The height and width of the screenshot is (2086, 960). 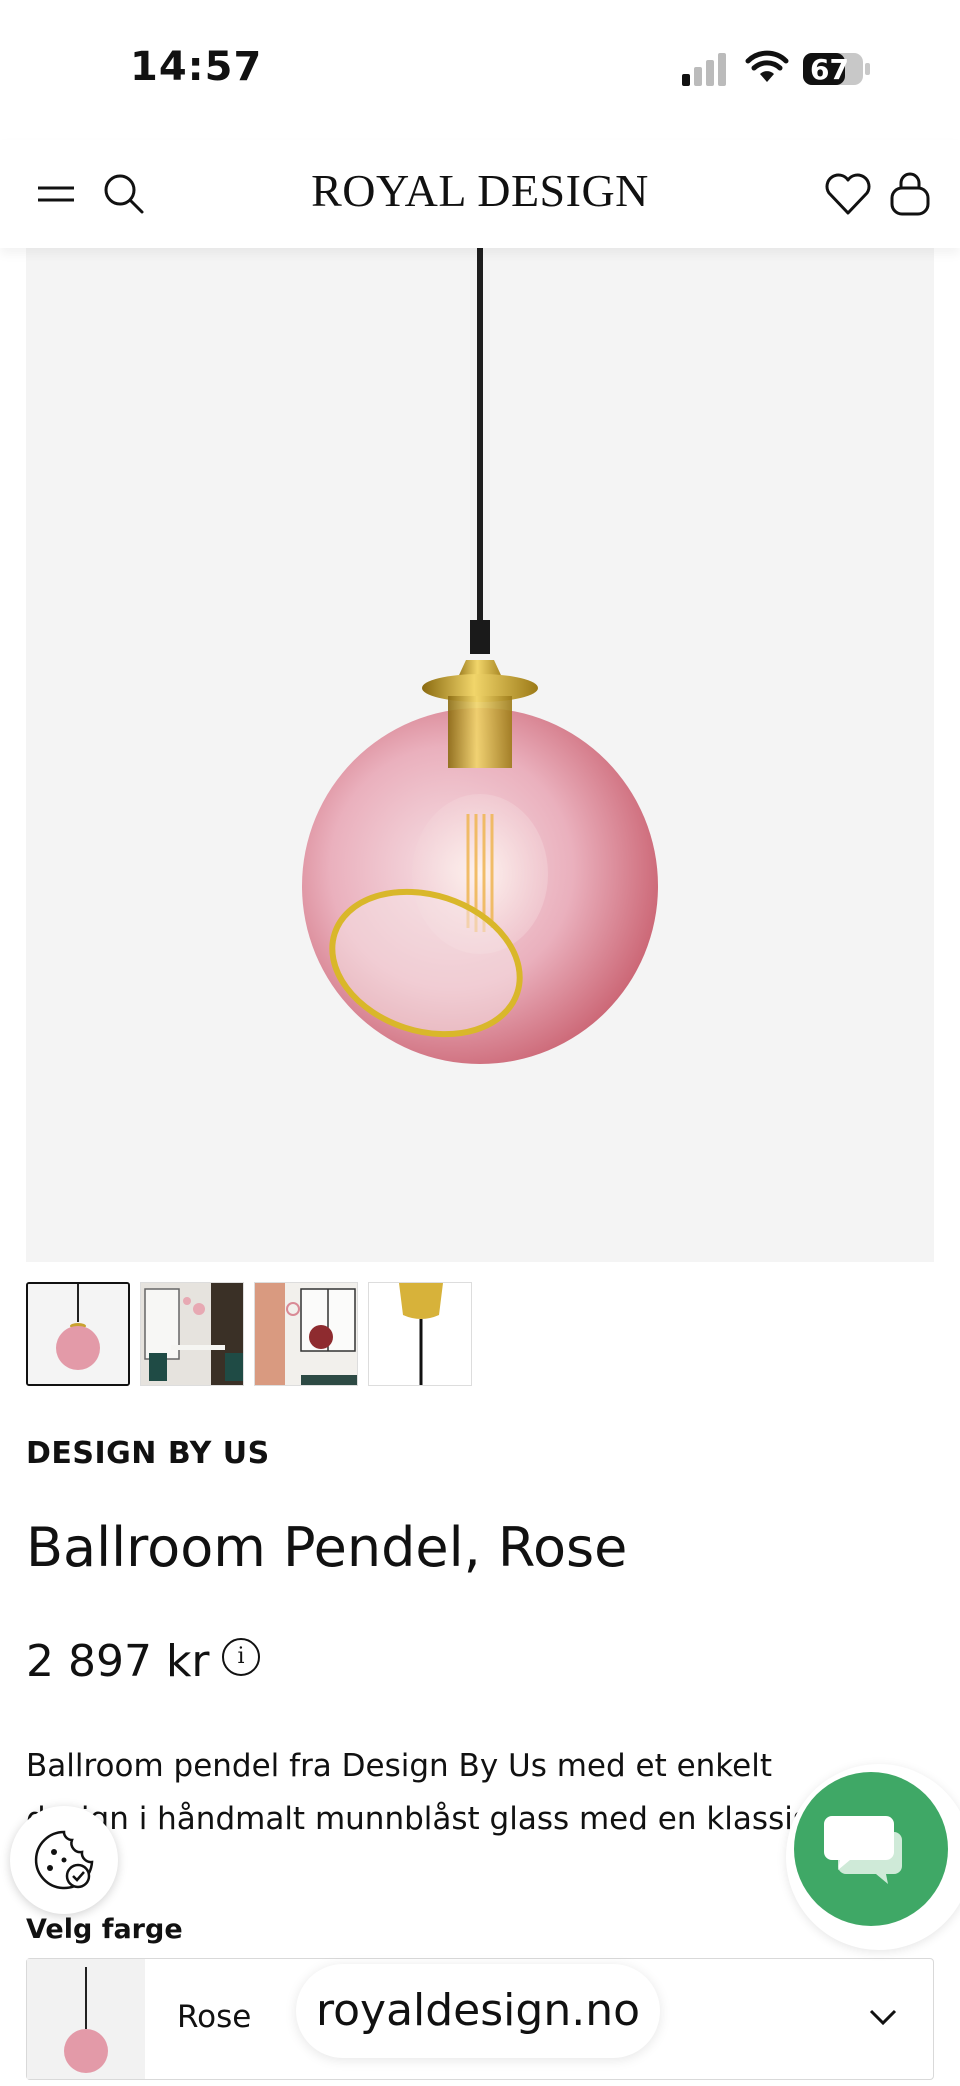 What do you see at coordinates (480, 190) in the screenshot?
I see `brand-logo: ROYAL DESIGN` at bounding box center [480, 190].